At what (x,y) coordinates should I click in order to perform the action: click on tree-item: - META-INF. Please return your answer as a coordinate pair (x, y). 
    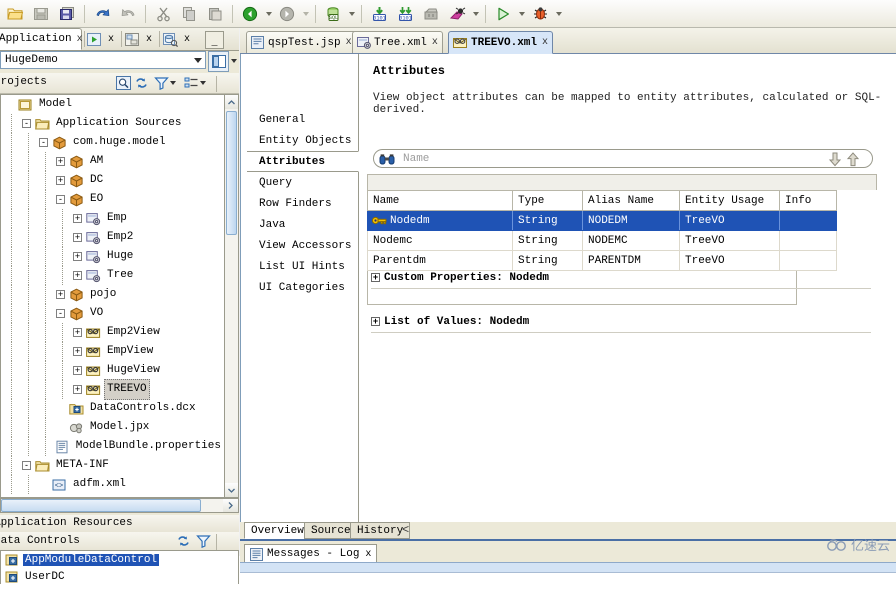
    Looking at the image, I should click on (112, 465).